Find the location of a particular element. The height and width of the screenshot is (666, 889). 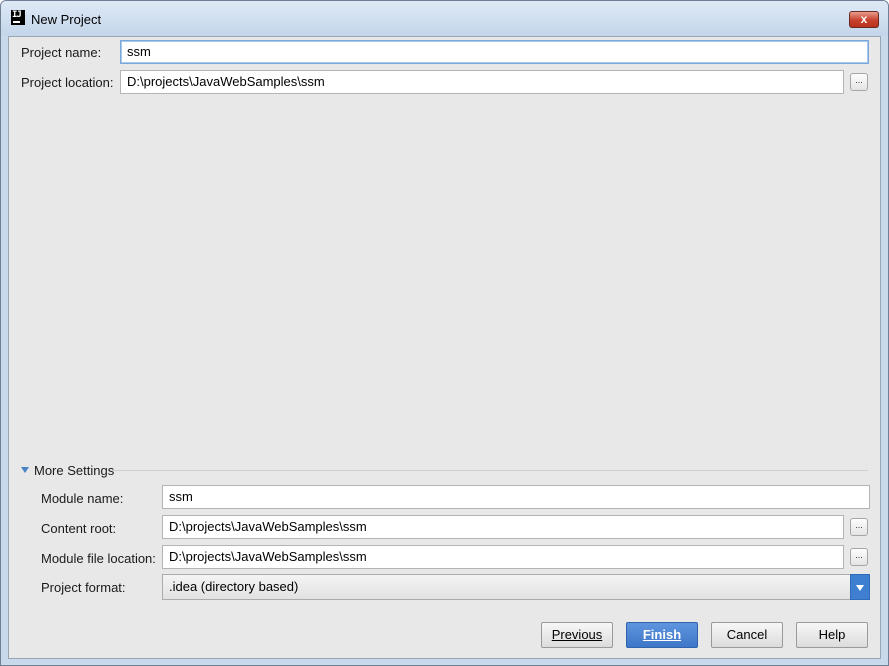

dropdown-arrow-icon is located at coordinates (860, 587).